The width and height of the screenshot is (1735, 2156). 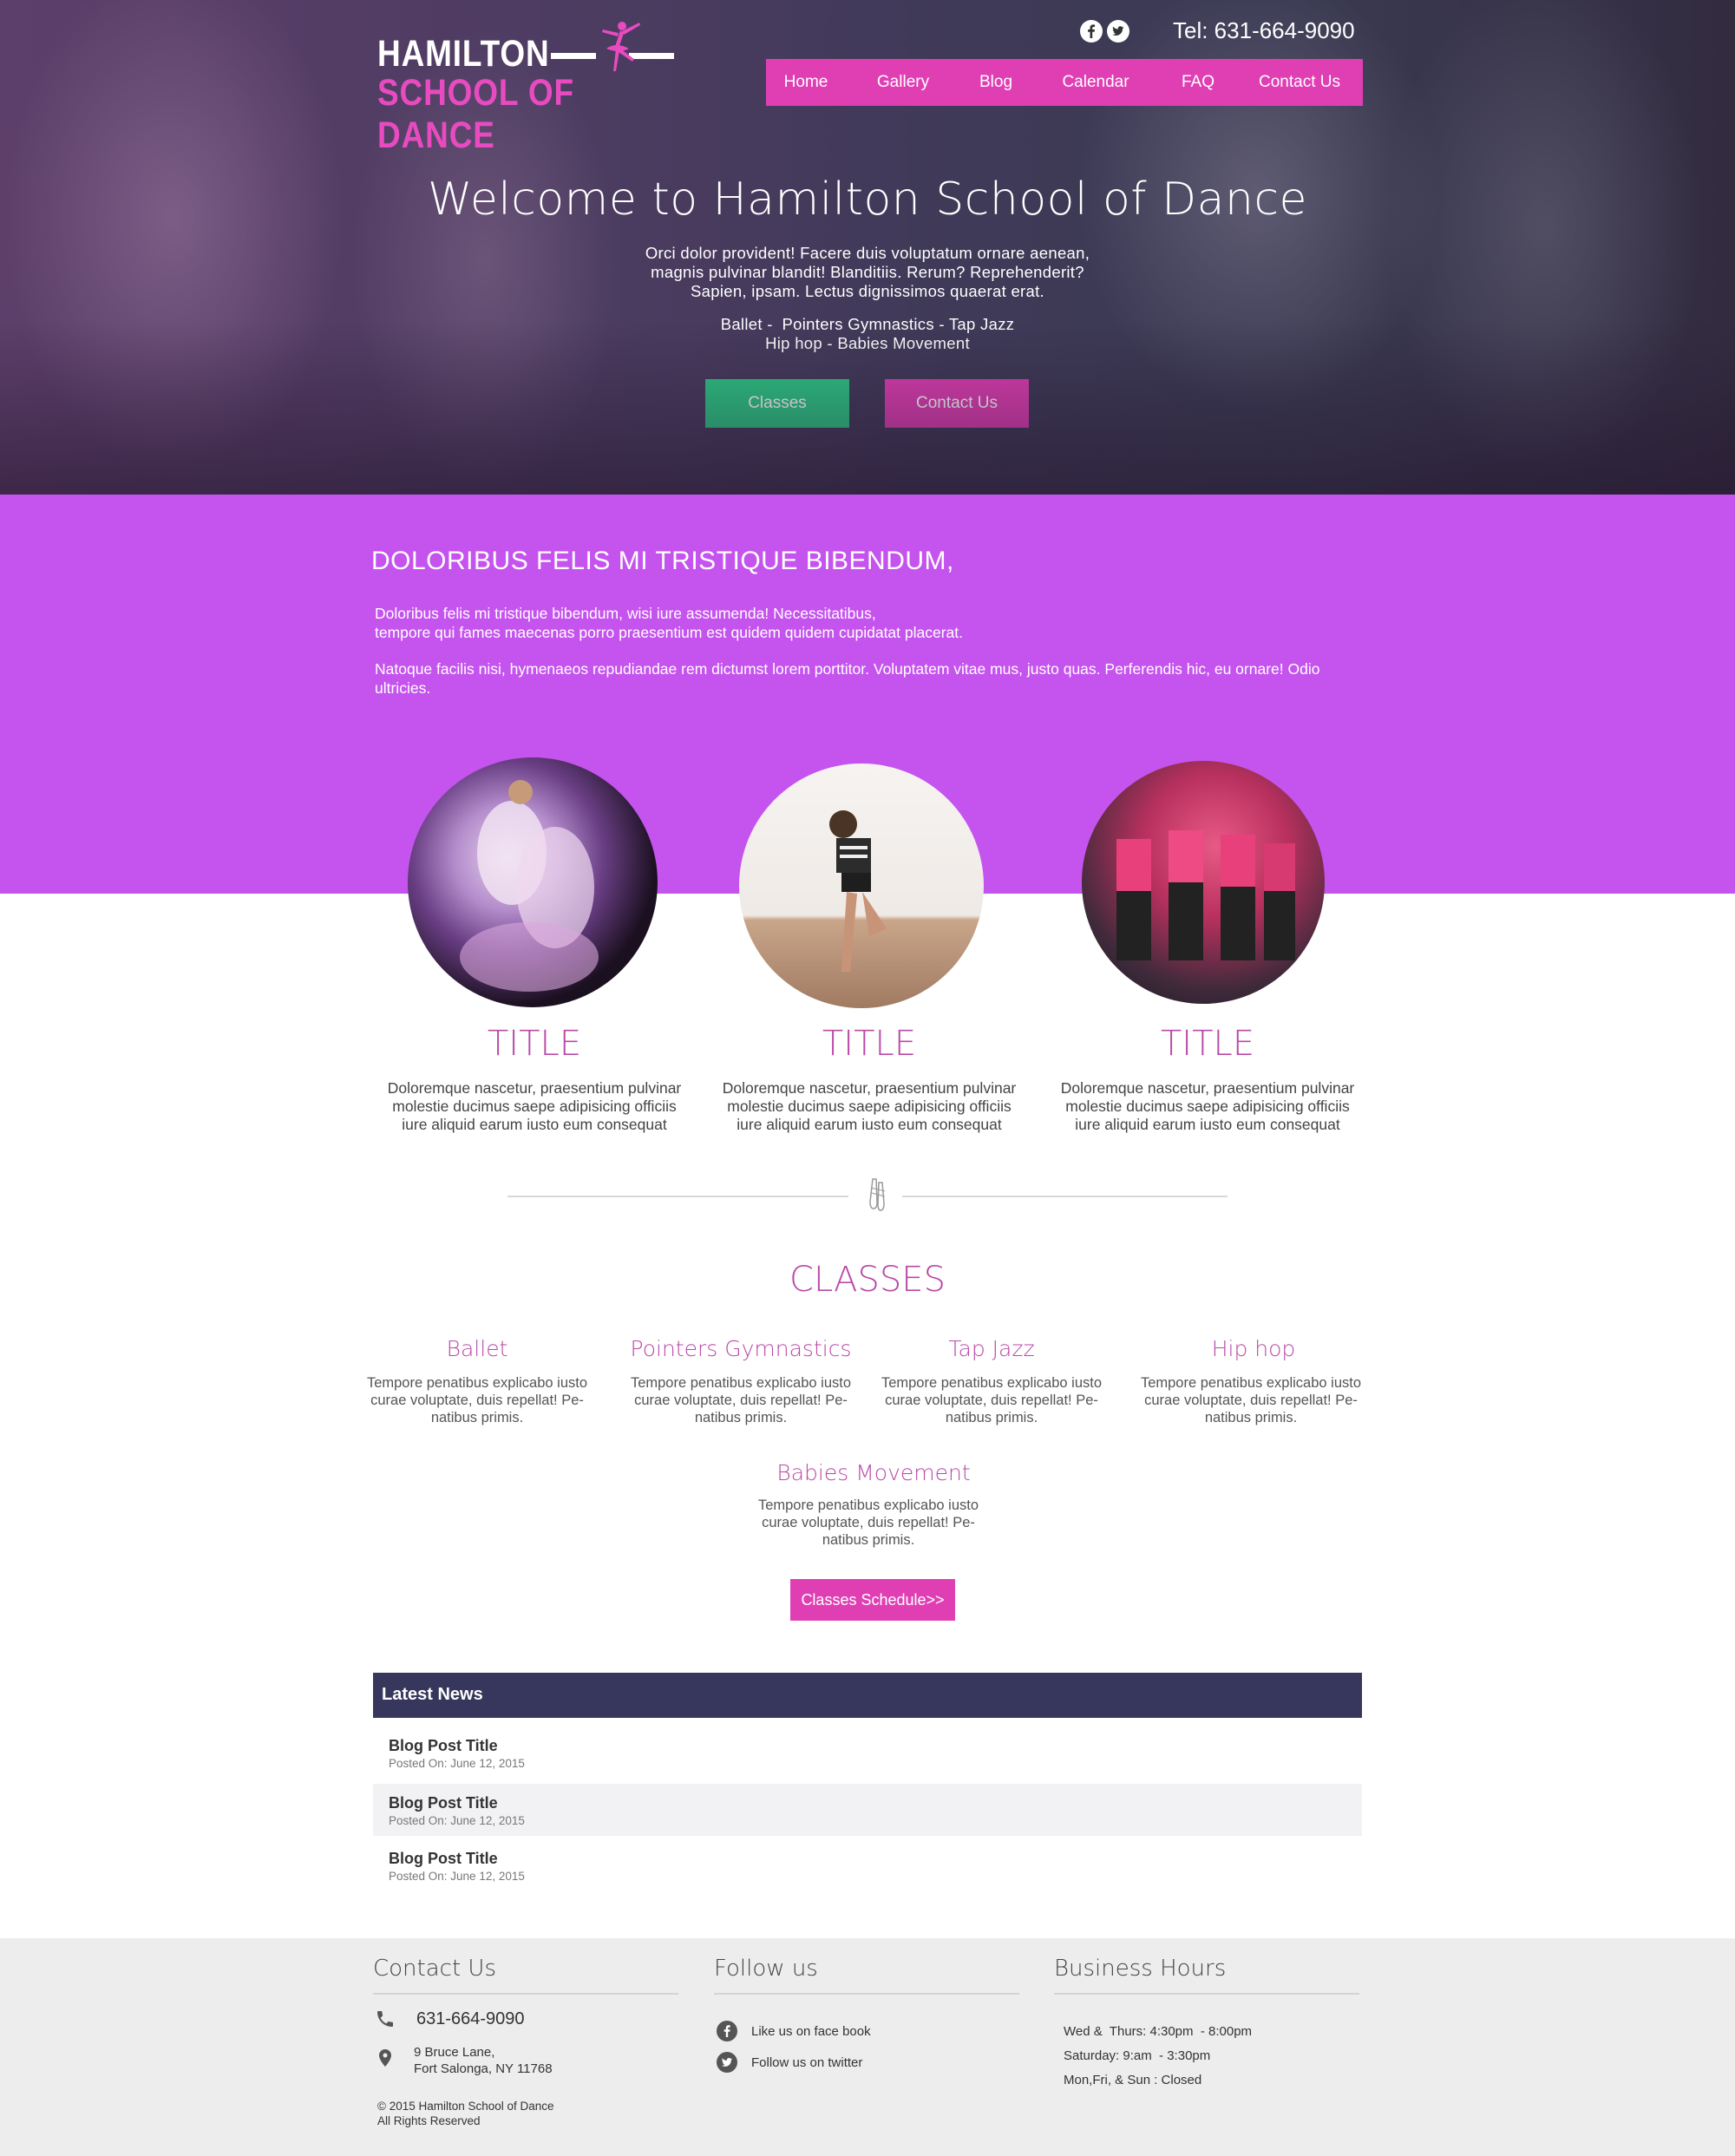 What do you see at coordinates (454, 2052) in the screenshot?
I see `footer-address-line: 9 Bruce Lane,` at bounding box center [454, 2052].